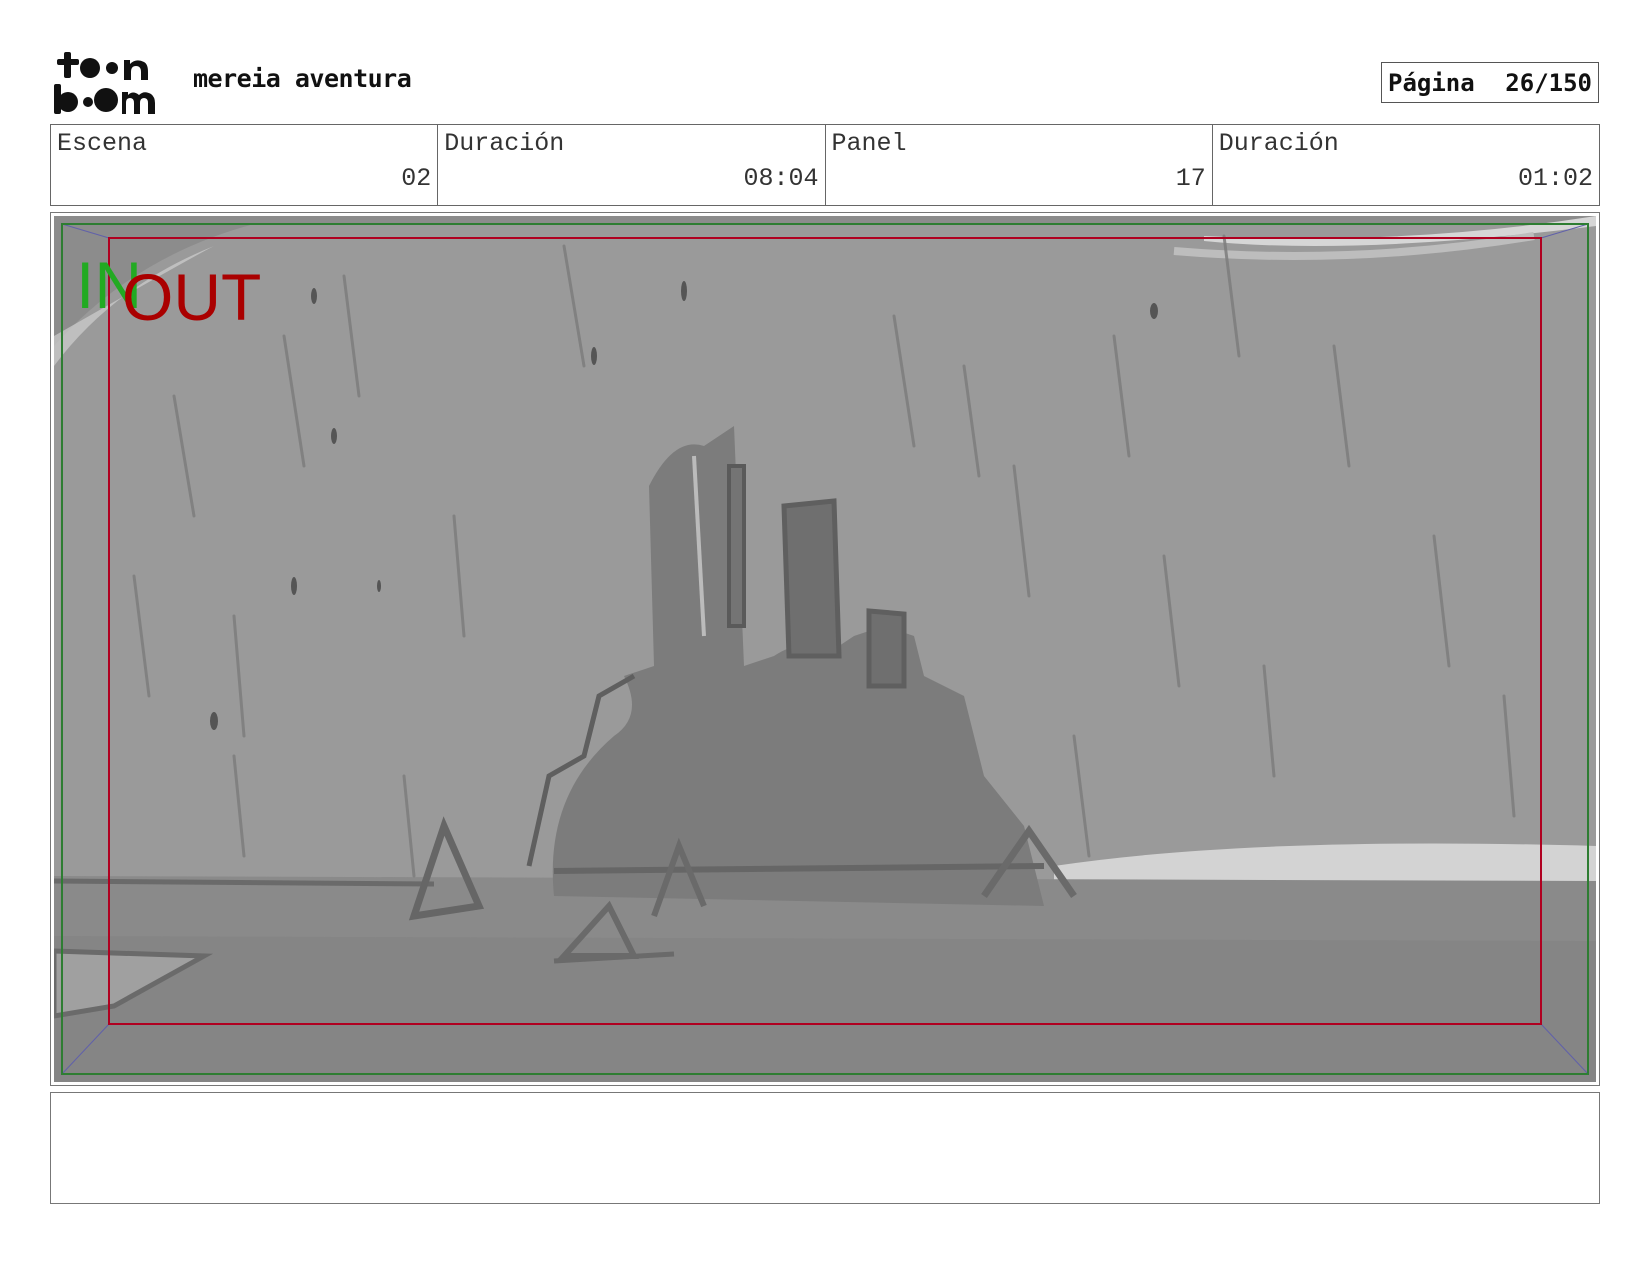 This screenshot has height=1275, width=1650. I want to click on scene-label: Escena, so click(102, 143).